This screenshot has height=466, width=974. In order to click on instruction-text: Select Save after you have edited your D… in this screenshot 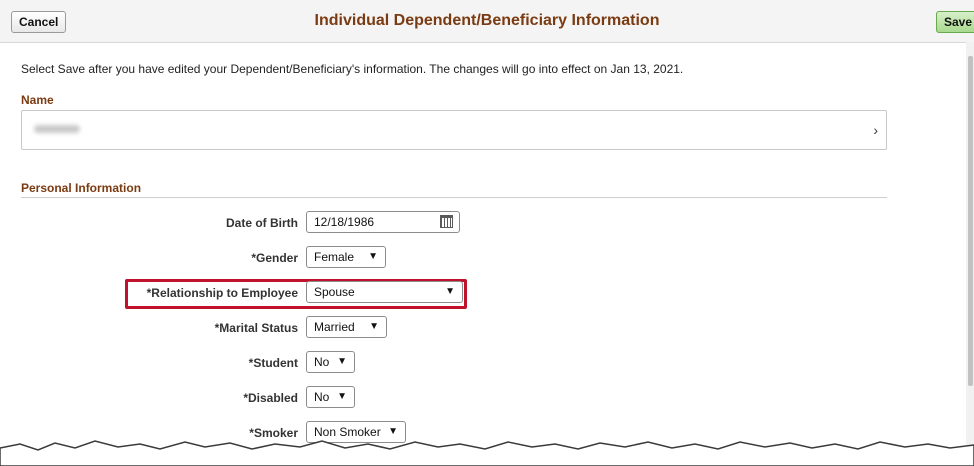, I will do `click(352, 69)`.